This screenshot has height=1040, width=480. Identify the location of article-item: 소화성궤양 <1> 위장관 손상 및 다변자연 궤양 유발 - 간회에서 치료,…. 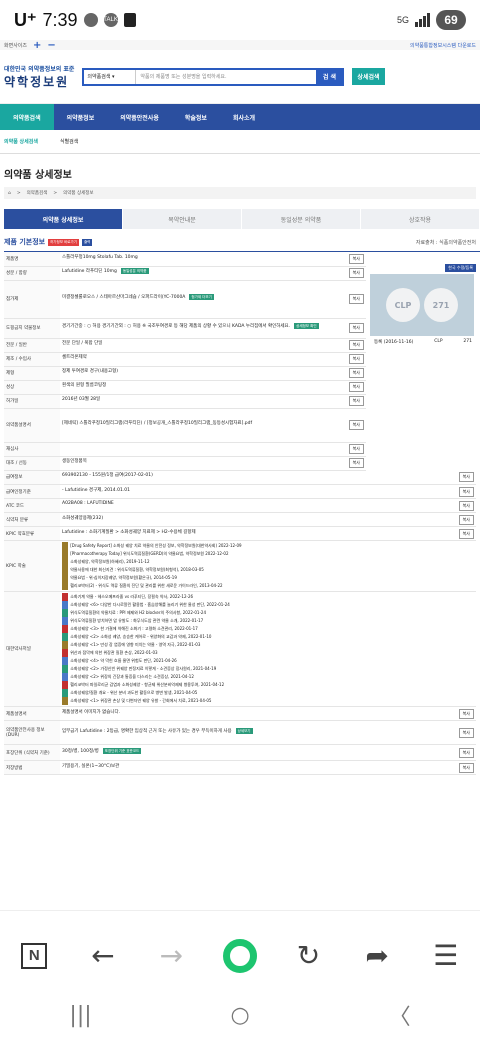
(268, 701).